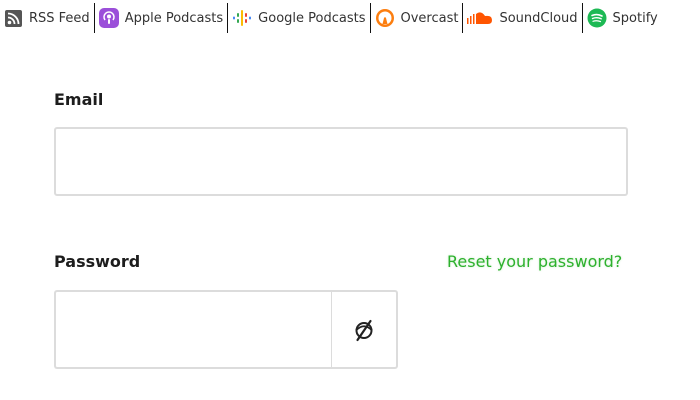  Describe the element at coordinates (59, 18) in the screenshot. I see `rss-feed-label: RSS Feed` at that location.